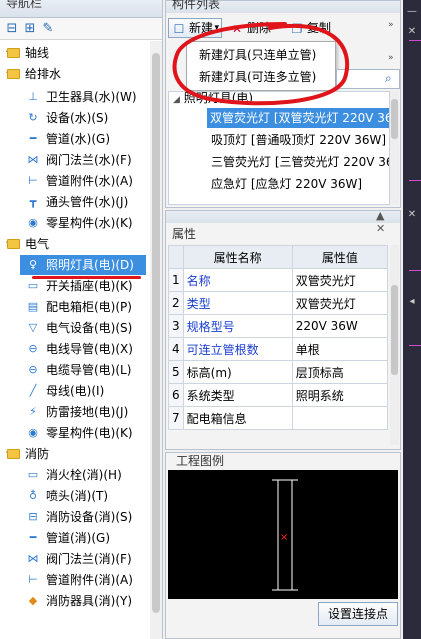  Describe the element at coordinates (75, 74) in the screenshot. I see `tree-category-plumbing: − 给排水` at that location.